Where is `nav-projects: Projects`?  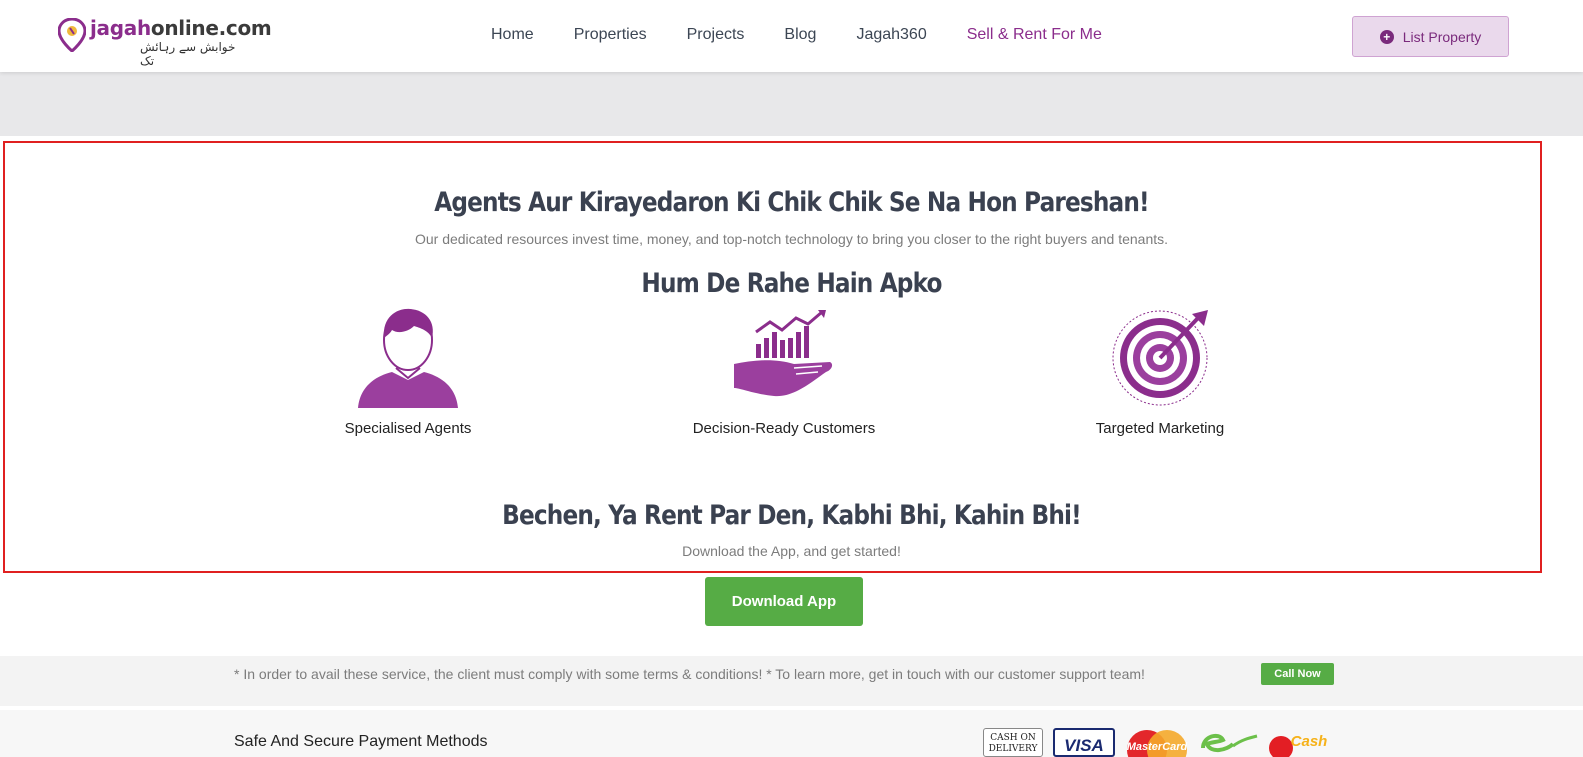 nav-projects: Projects is located at coordinates (716, 35).